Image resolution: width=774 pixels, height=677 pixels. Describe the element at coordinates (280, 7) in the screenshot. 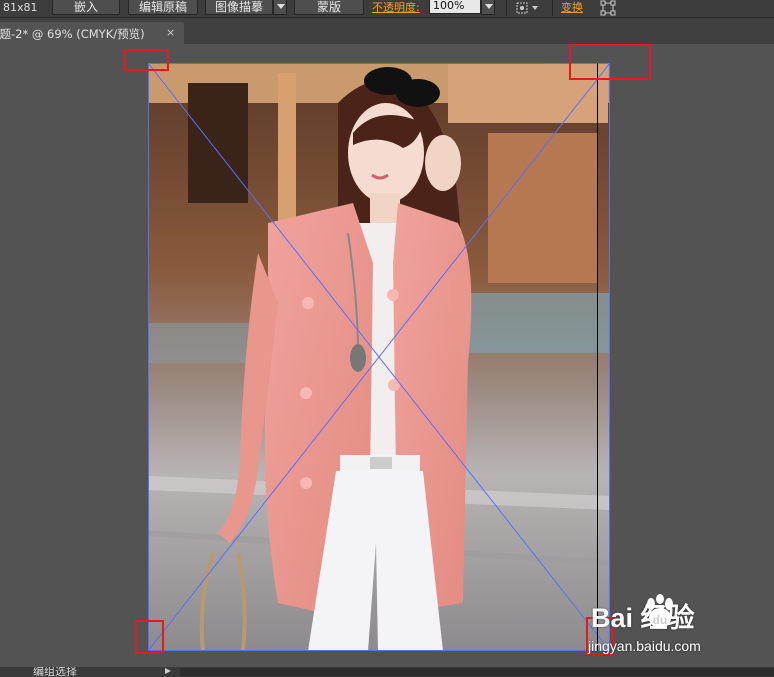

I see `image-trace-dropdown` at that location.